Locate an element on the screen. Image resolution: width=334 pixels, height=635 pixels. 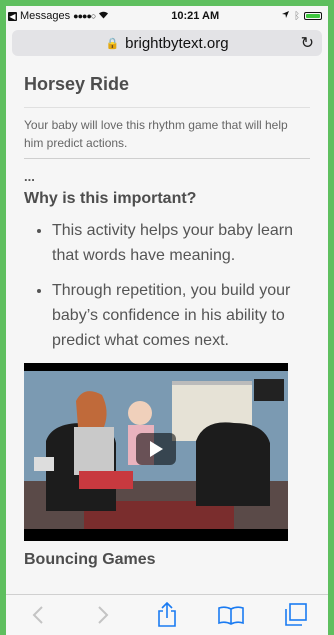
section-heading: Why is this important? is located at coordinates (110, 198).